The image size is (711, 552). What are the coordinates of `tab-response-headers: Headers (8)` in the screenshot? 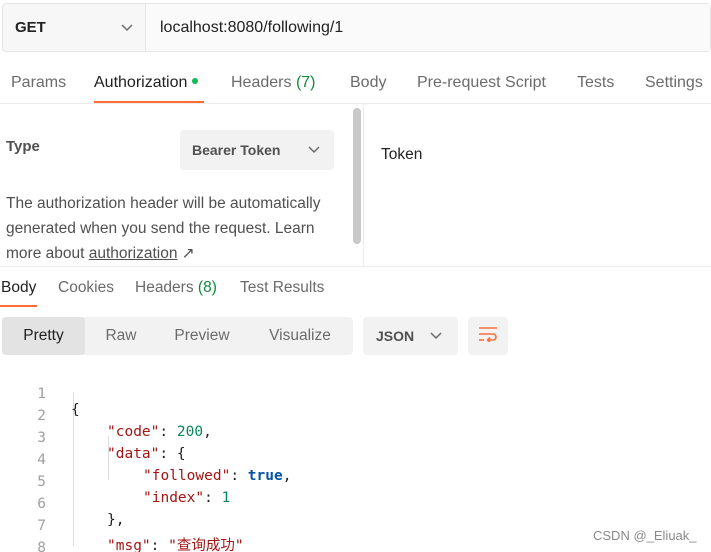 It's located at (176, 288).